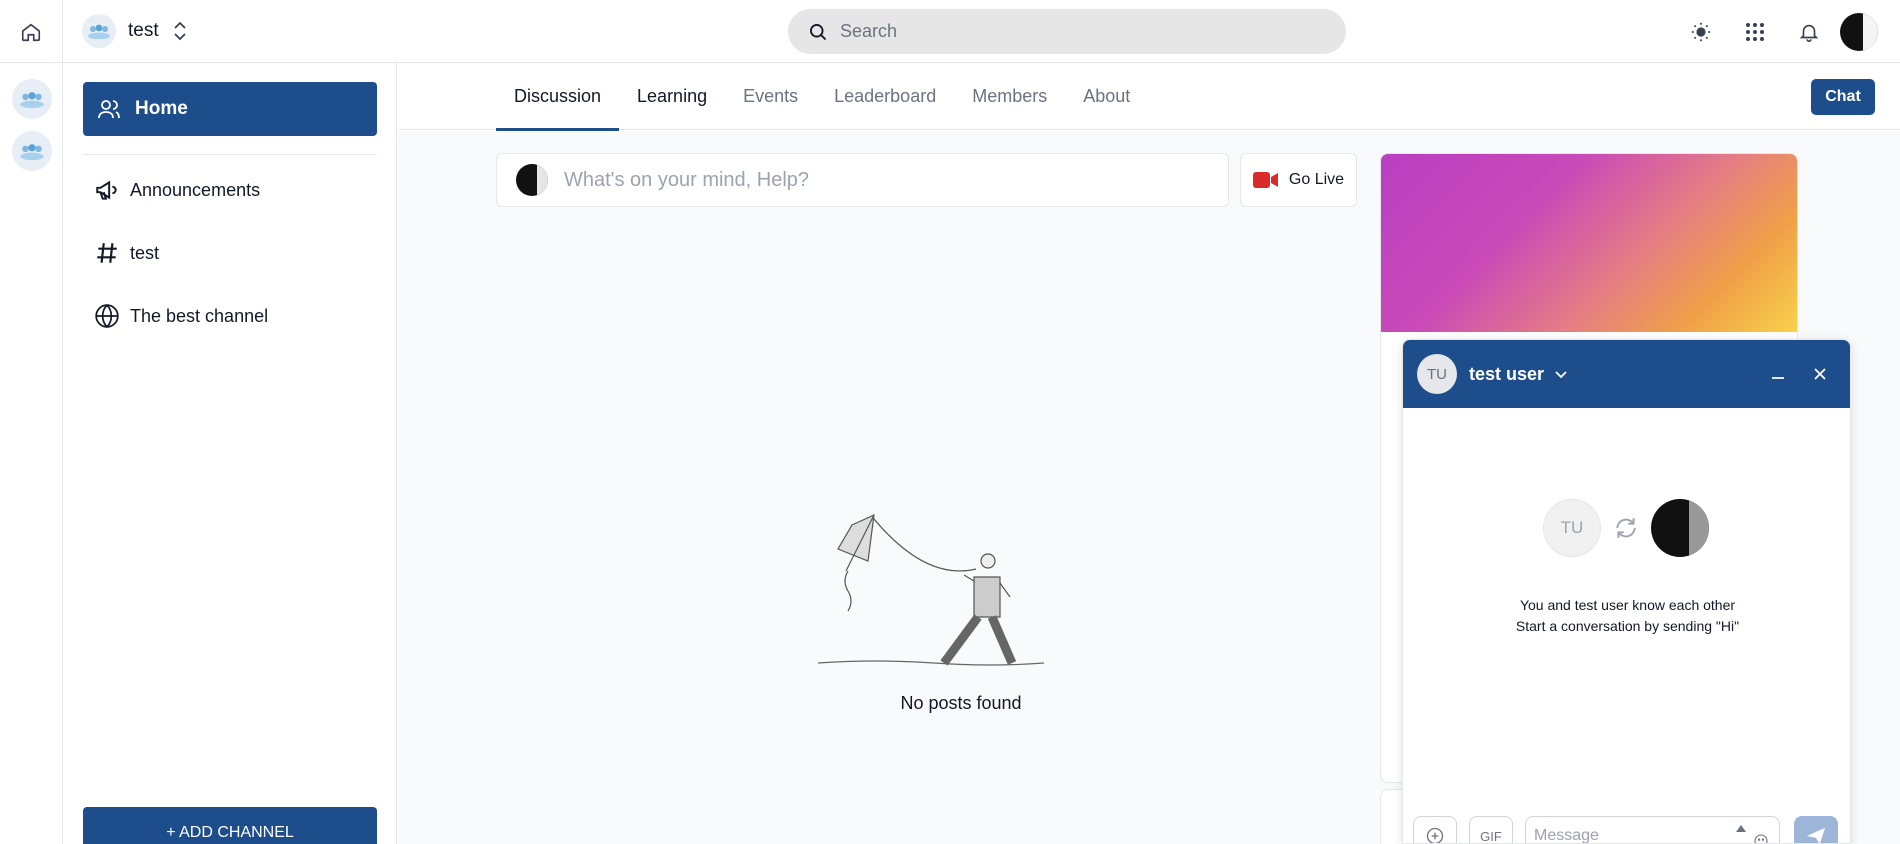  I want to click on sidebar-item-announcements: Announcements, so click(177, 190).